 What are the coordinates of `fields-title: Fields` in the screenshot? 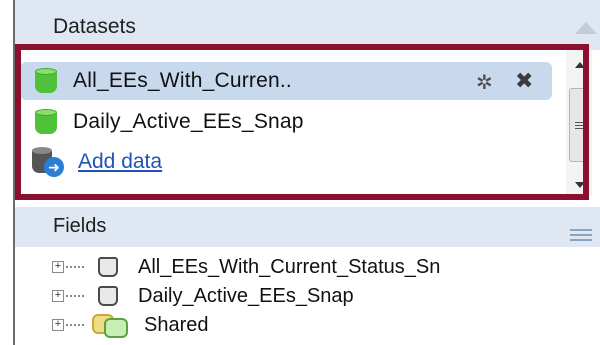 It's located at (80, 226).